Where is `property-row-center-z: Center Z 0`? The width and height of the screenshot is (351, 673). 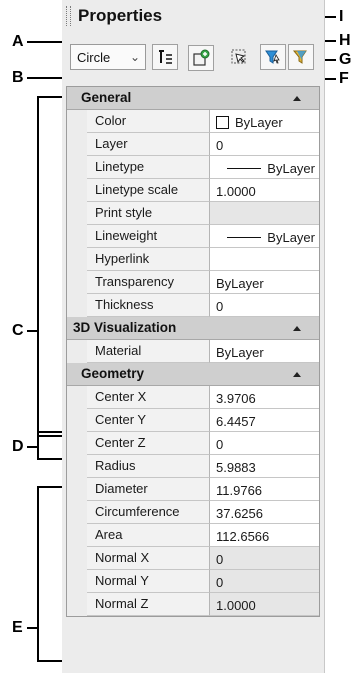
property-row-center-z: Center Z 0 is located at coordinates (193, 443).